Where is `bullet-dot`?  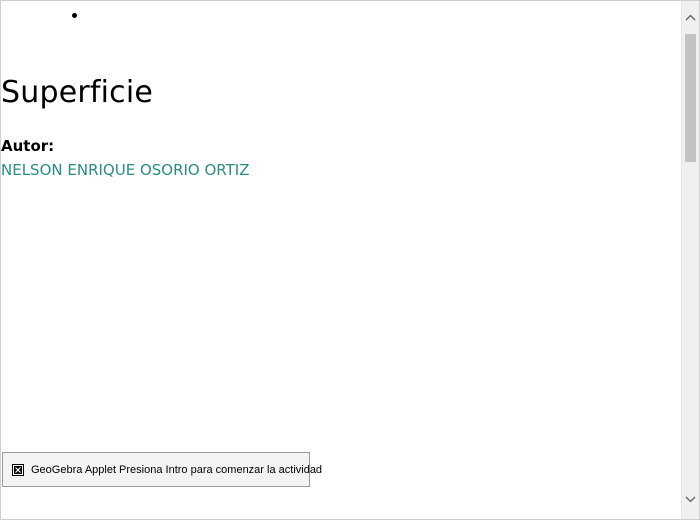
bullet-dot is located at coordinates (74, 15).